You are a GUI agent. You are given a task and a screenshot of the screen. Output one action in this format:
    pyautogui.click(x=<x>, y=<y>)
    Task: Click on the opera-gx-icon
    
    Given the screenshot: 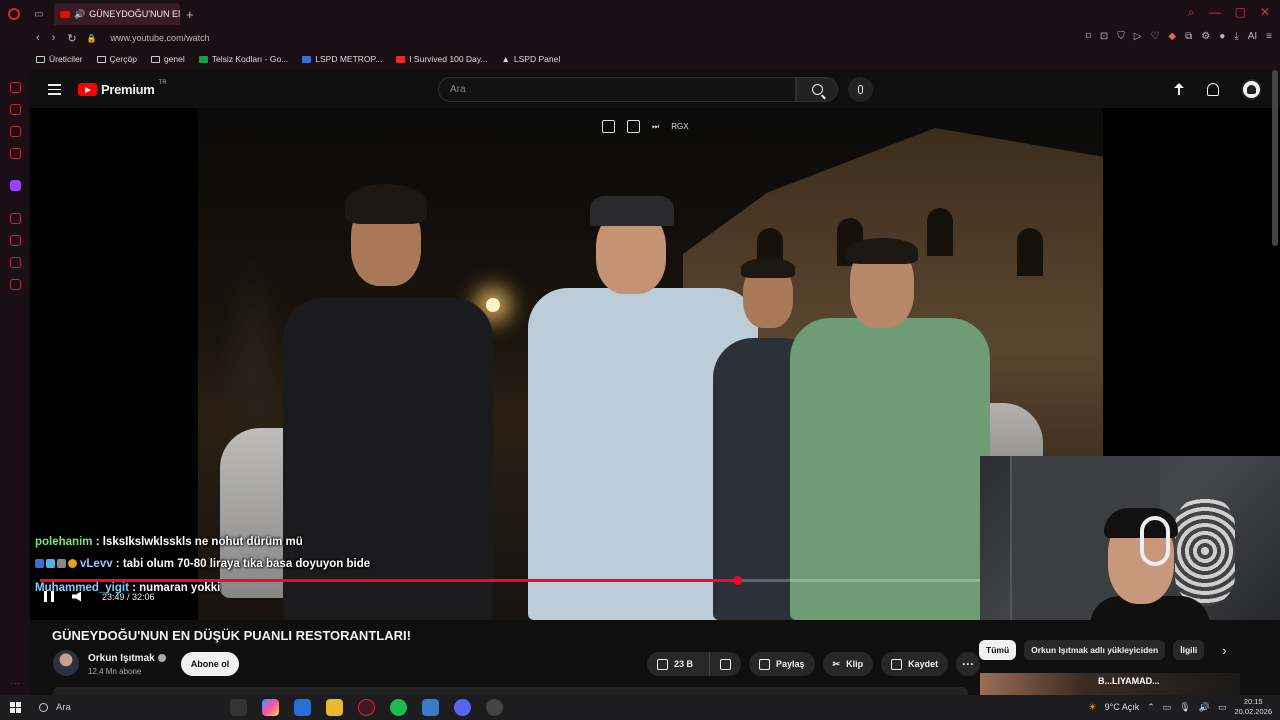 What is the action you would take?
    pyautogui.click(x=366, y=707)
    